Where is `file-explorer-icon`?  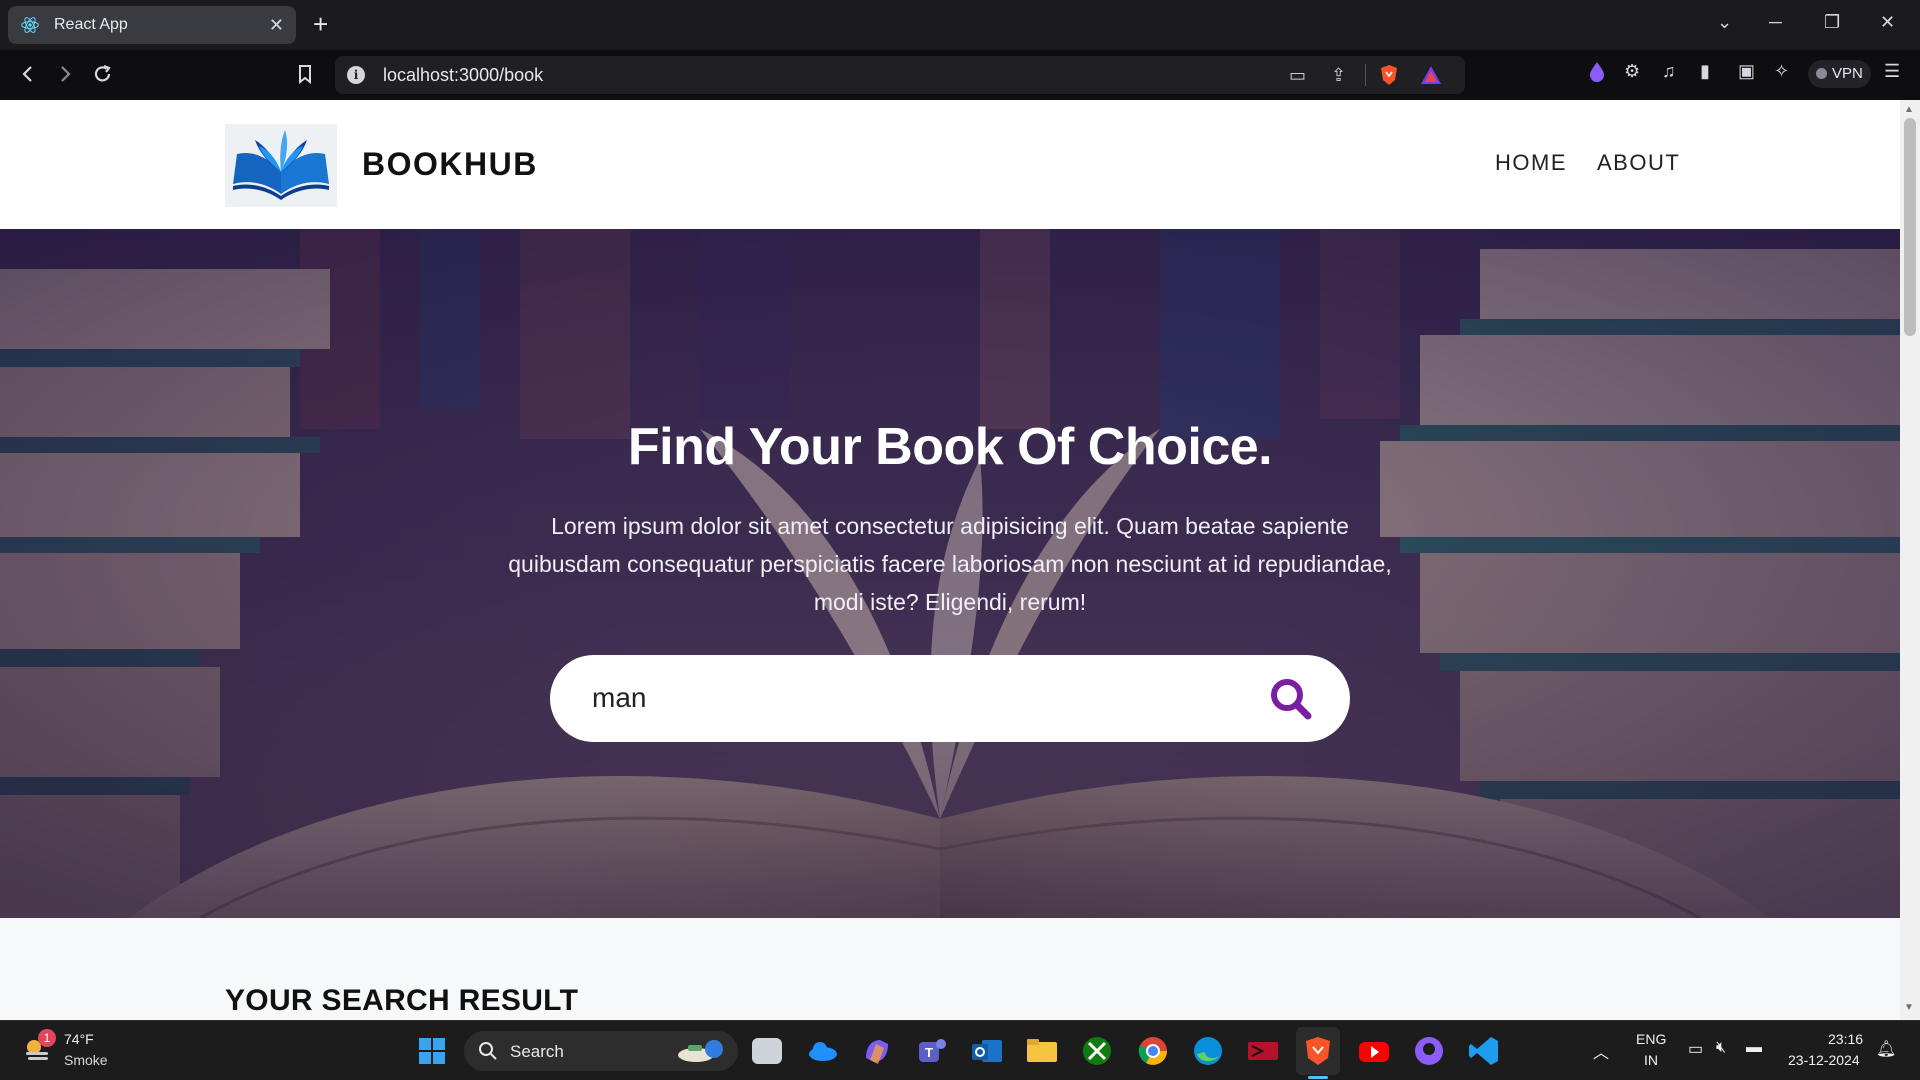
file-explorer-icon is located at coordinates (1042, 1051).